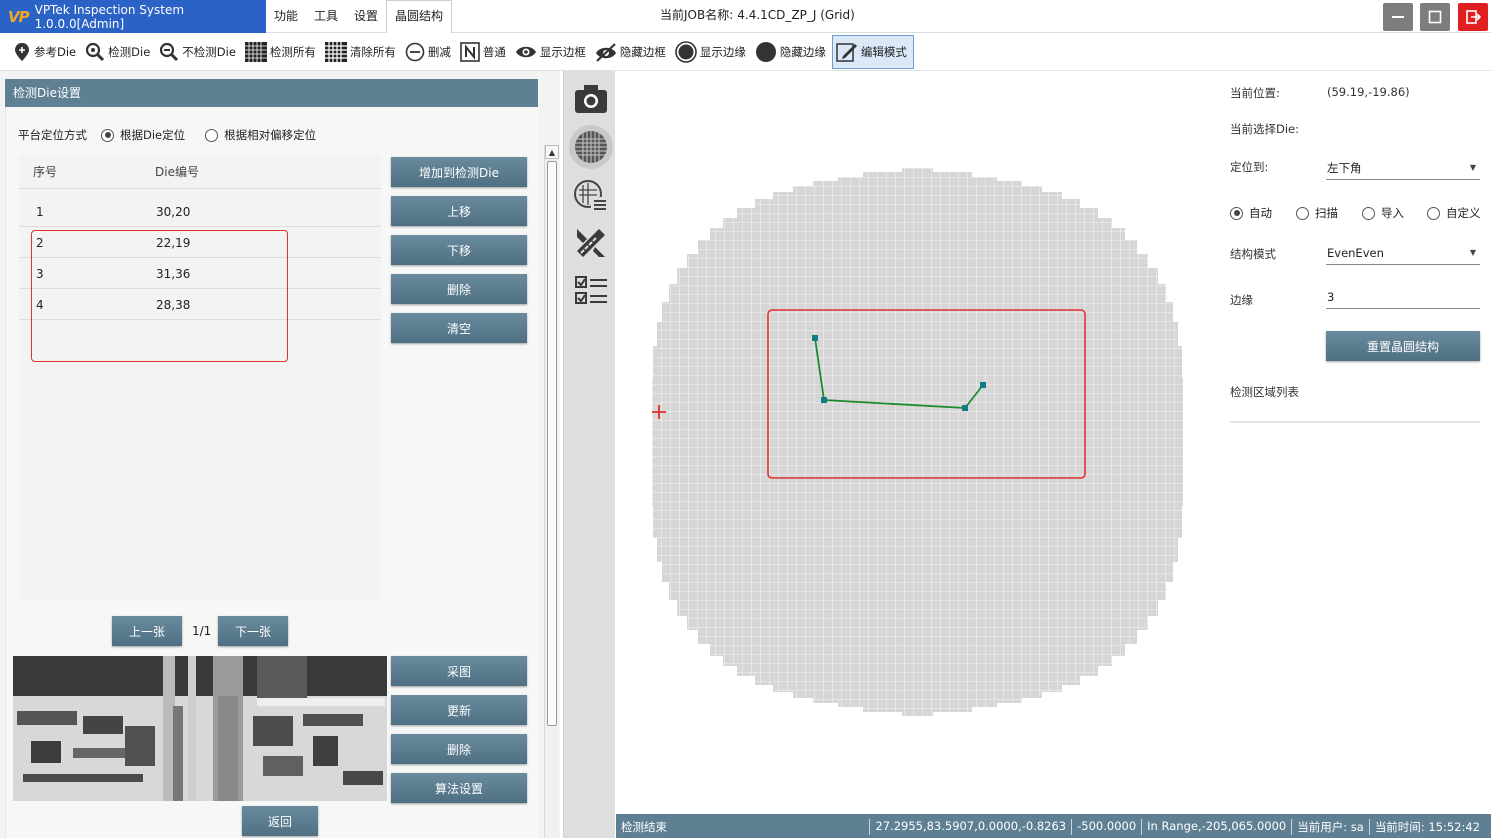 This screenshot has width=1491, height=838. I want to click on die-image, so click(200, 728).